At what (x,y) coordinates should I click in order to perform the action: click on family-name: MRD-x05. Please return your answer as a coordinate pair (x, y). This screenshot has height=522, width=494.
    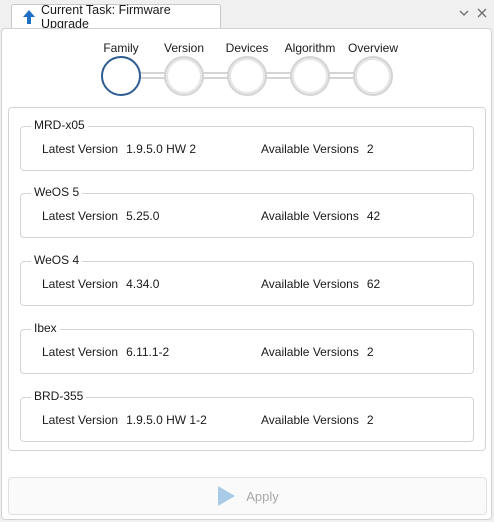
    Looking at the image, I should click on (59, 125).